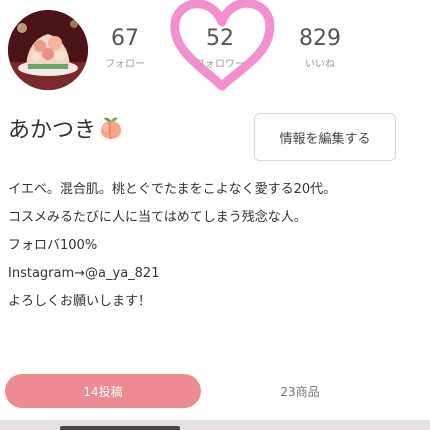 The width and height of the screenshot is (430, 430). I want to click on stat-likes-count: 829, so click(320, 38).